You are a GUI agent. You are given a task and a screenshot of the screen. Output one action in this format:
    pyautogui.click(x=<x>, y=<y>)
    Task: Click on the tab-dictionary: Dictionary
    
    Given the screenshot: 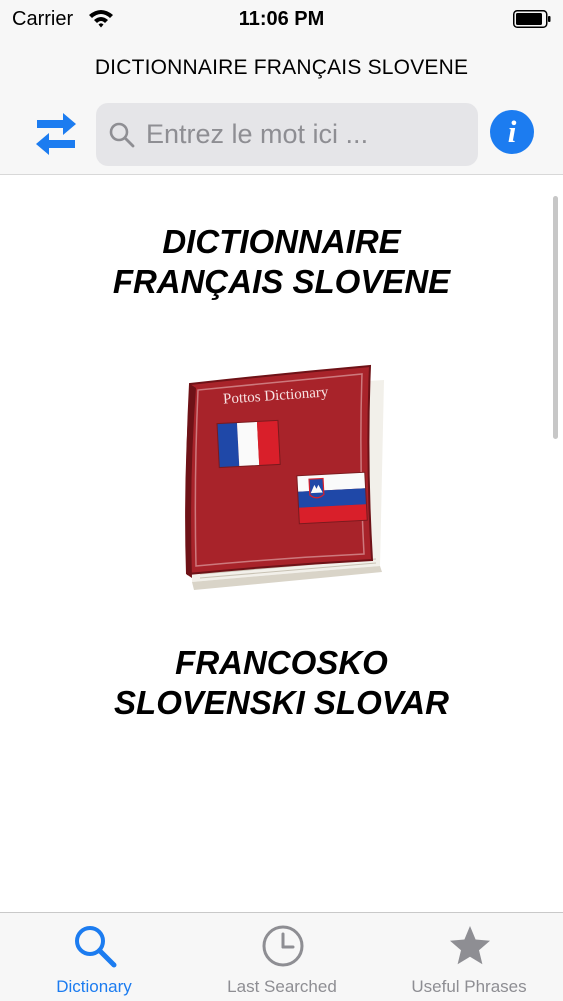 What is the action you would take?
    pyautogui.click(x=94, y=957)
    